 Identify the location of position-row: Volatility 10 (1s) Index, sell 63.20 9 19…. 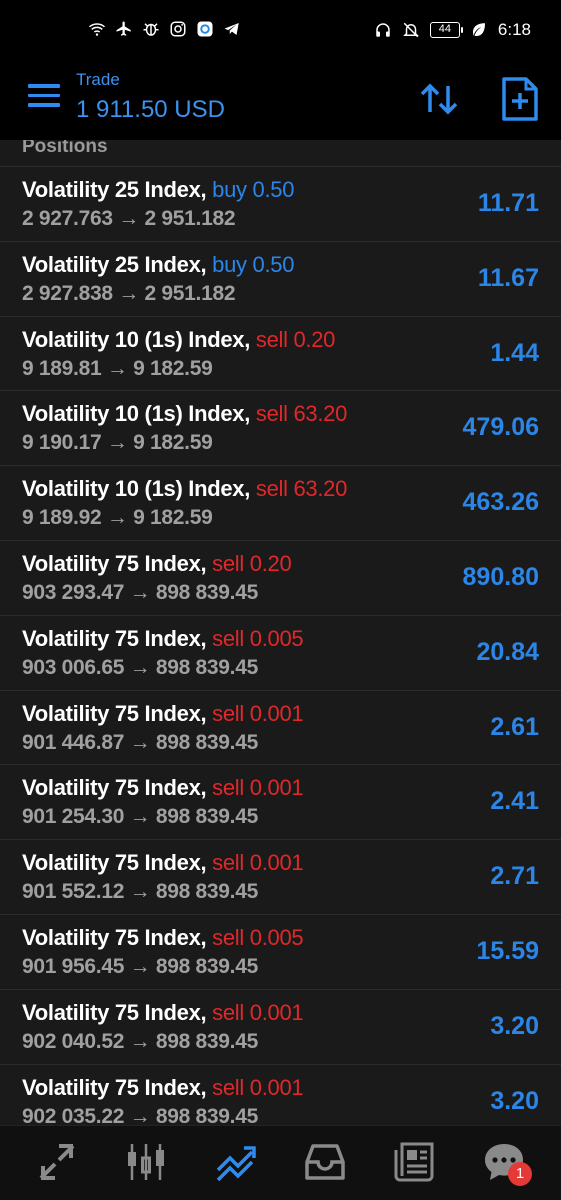
(280, 429).